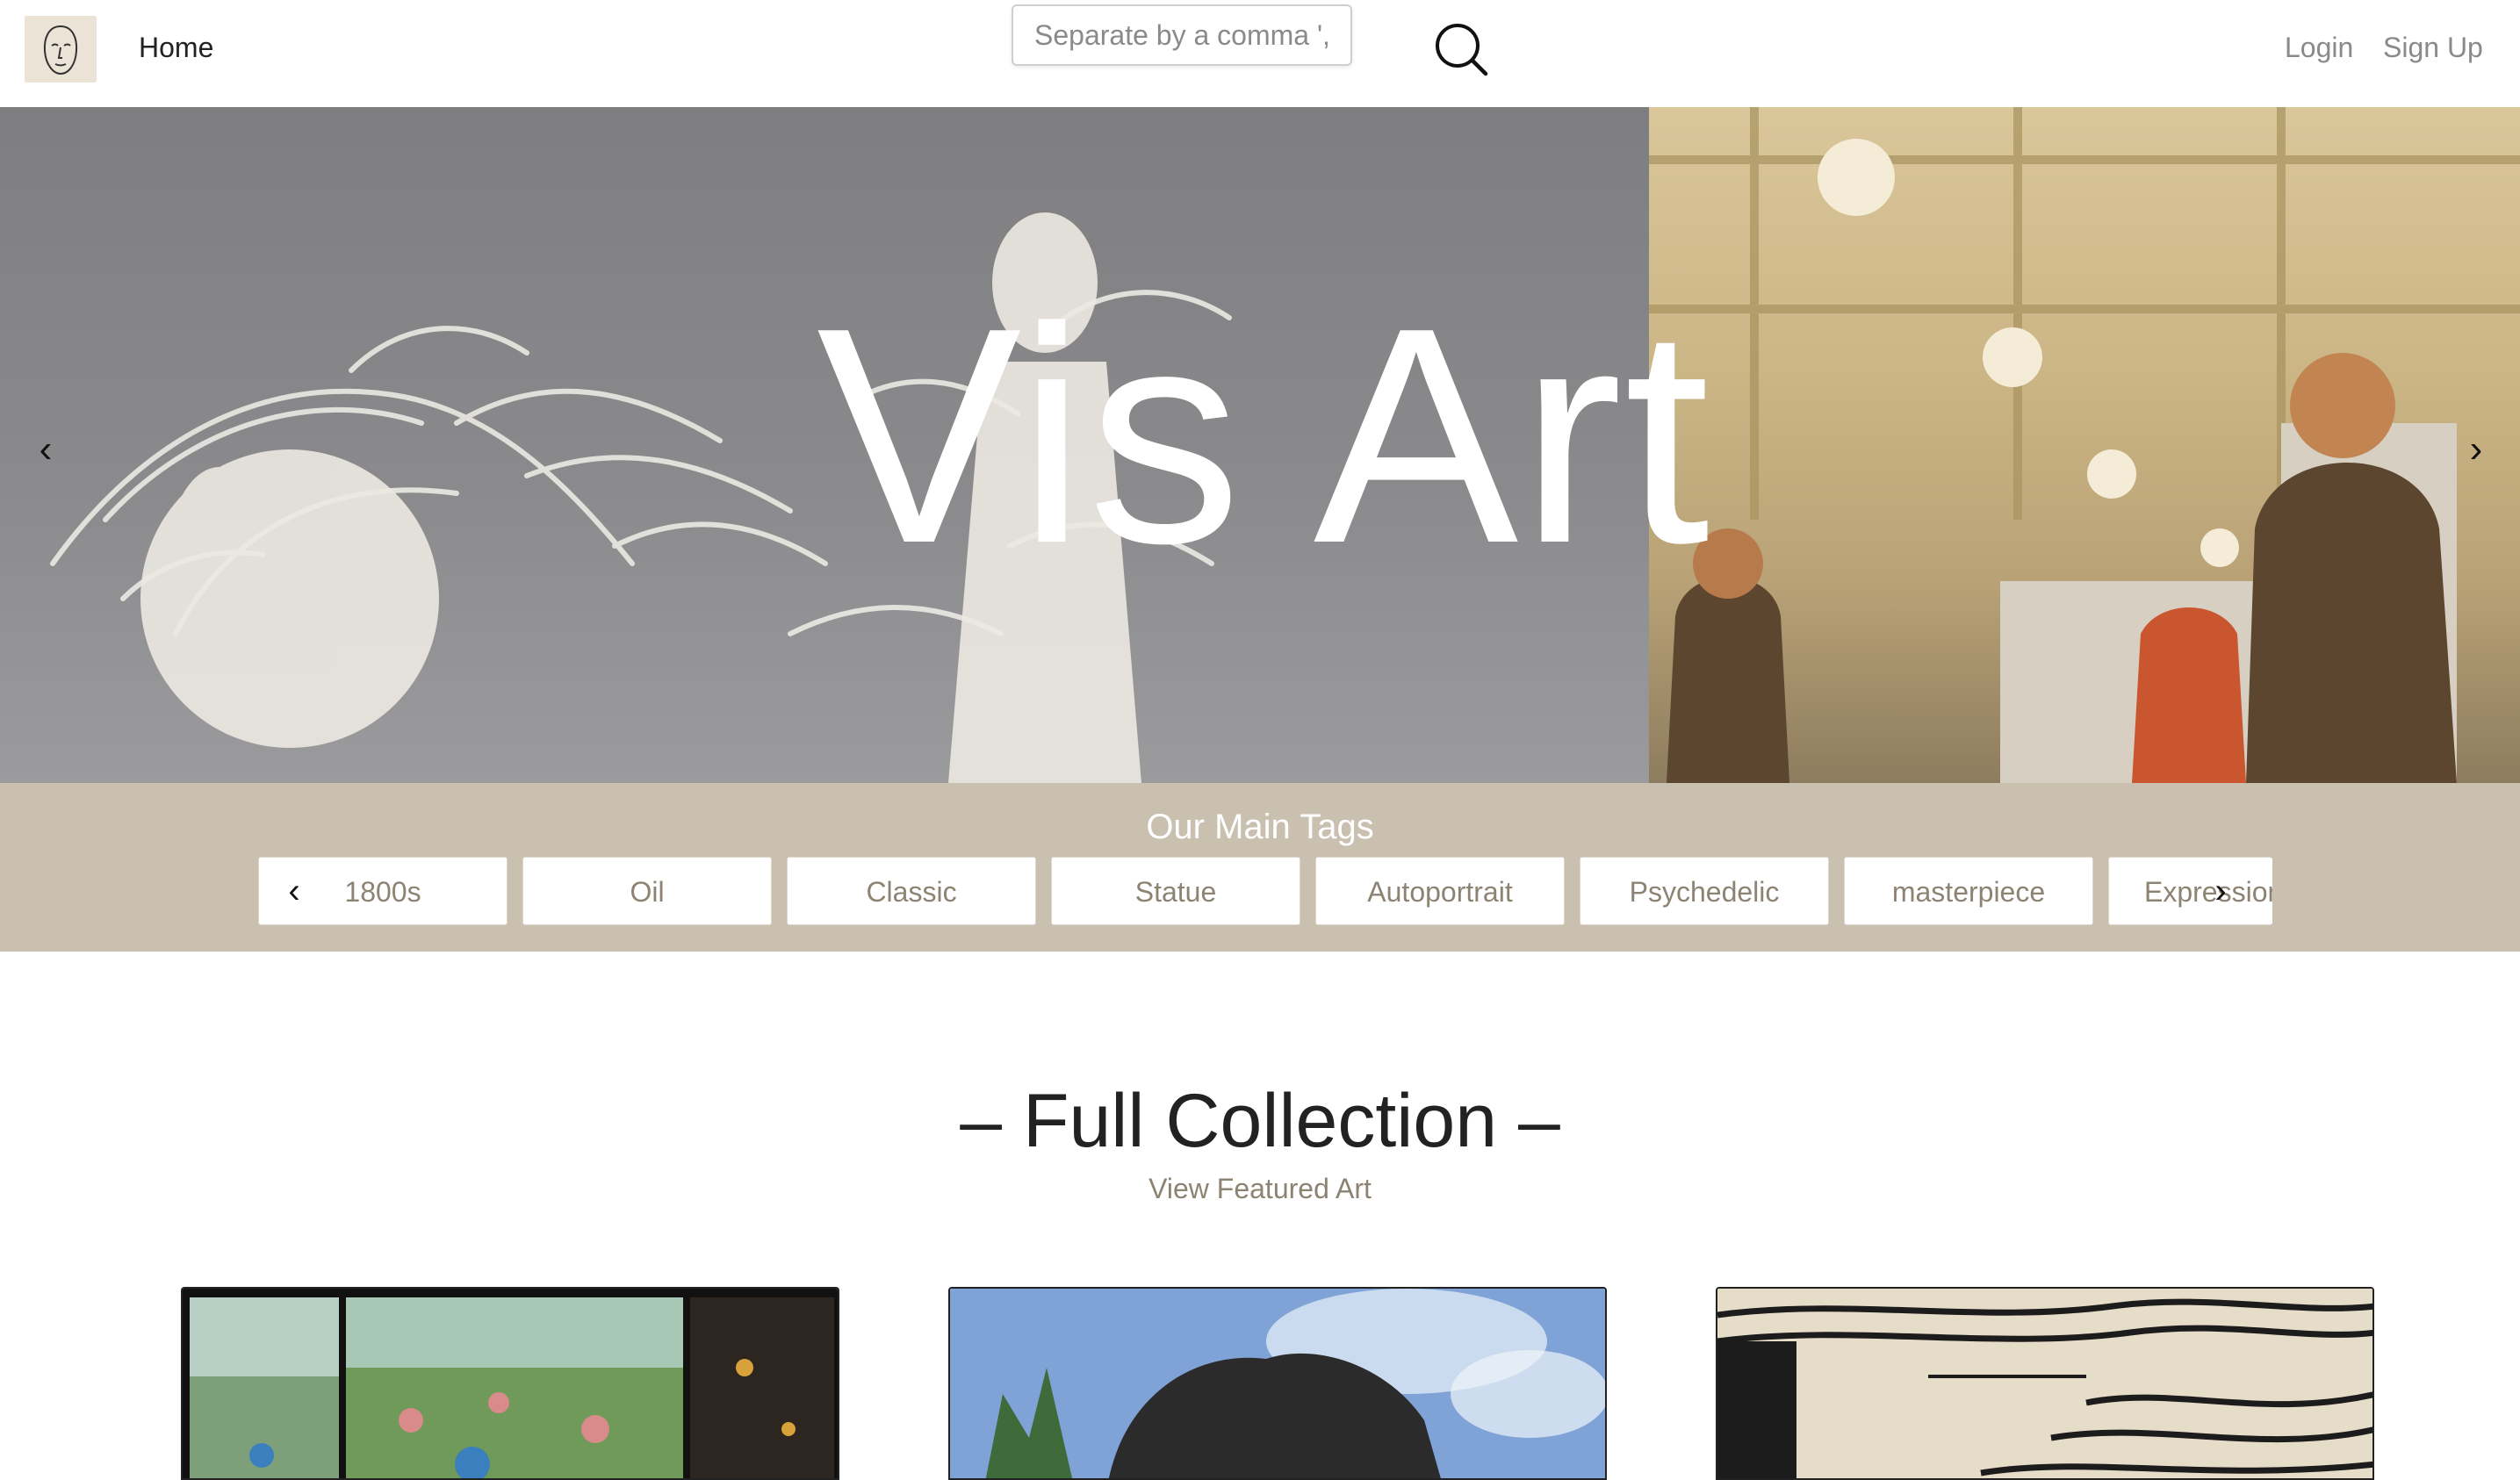 This screenshot has width=2520, height=1480. What do you see at coordinates (1704, 891) in the screenshot?
I see `tag-psychedelic: Psychedelic` at bounding box center [1704, 891].